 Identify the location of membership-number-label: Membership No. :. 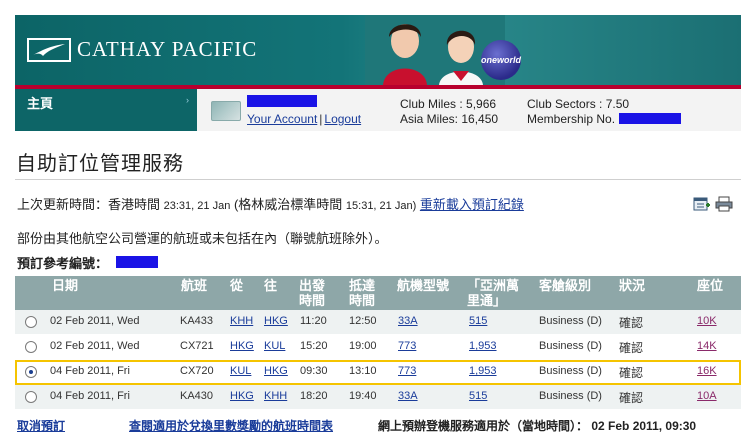
(574, 119).